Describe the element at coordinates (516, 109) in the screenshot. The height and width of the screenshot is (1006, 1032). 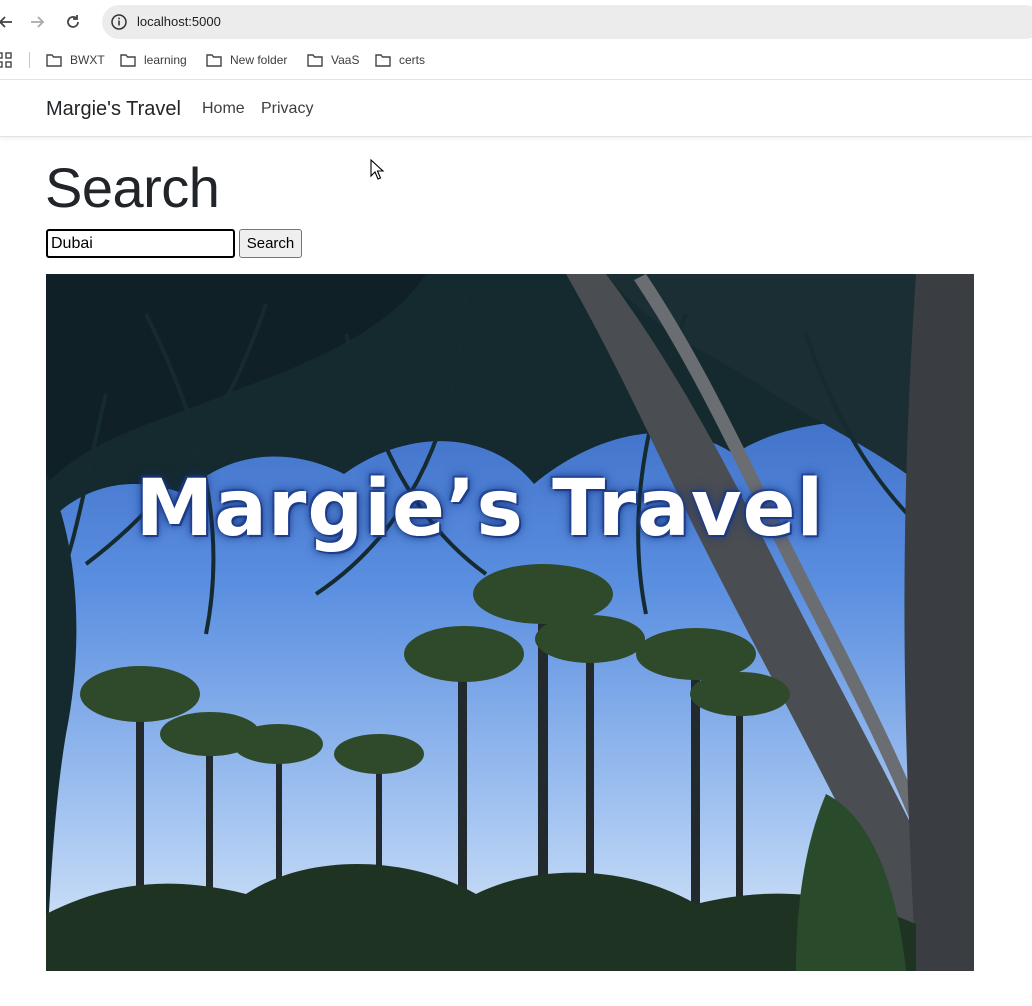
I see `site-navbar: Margie's Travel Home Privacy` at that location.